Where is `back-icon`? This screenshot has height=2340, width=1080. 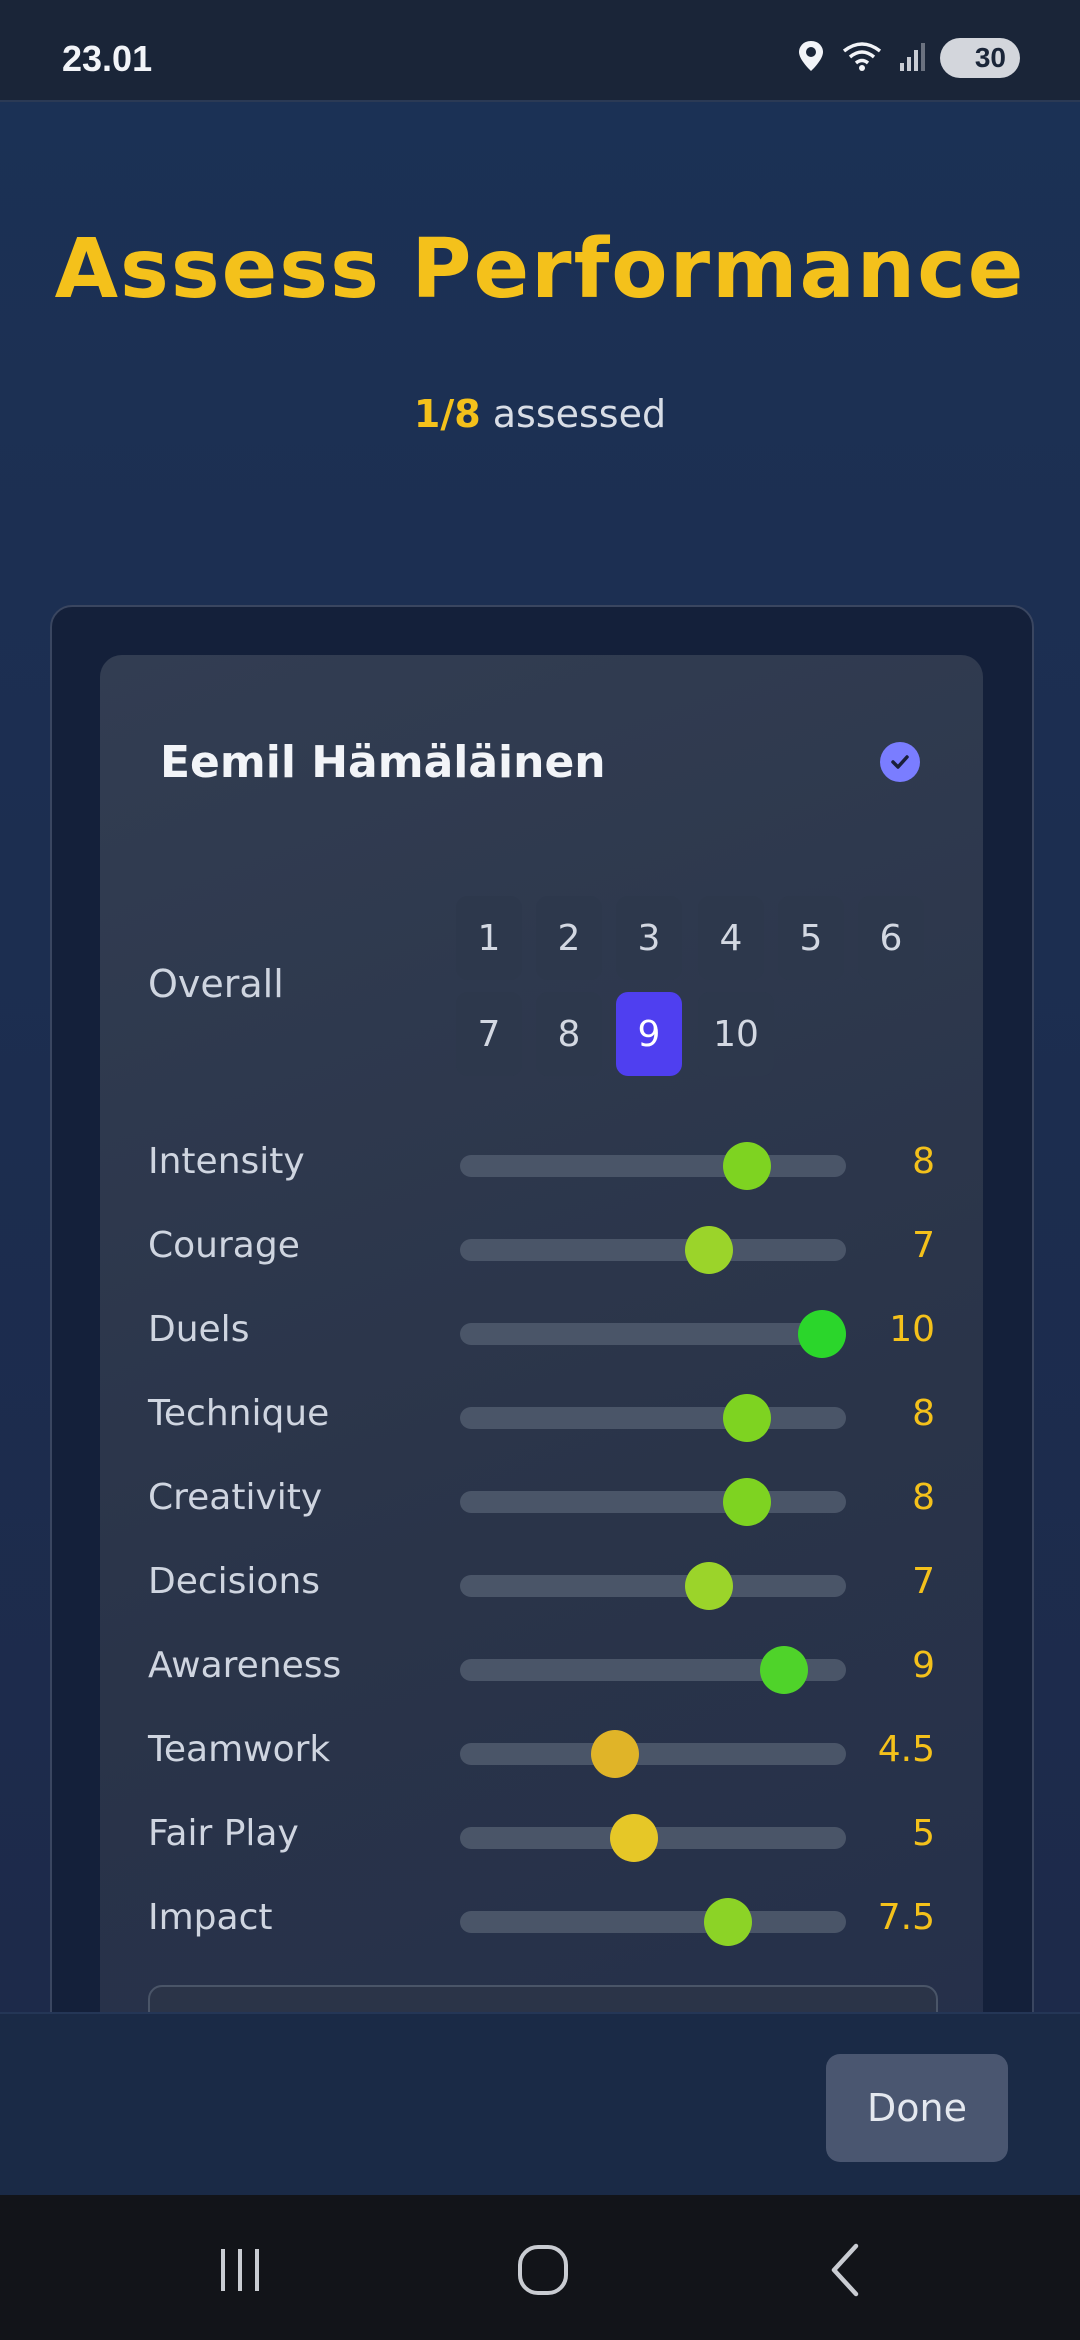 back-icon is located at coordinates (847, 2270).